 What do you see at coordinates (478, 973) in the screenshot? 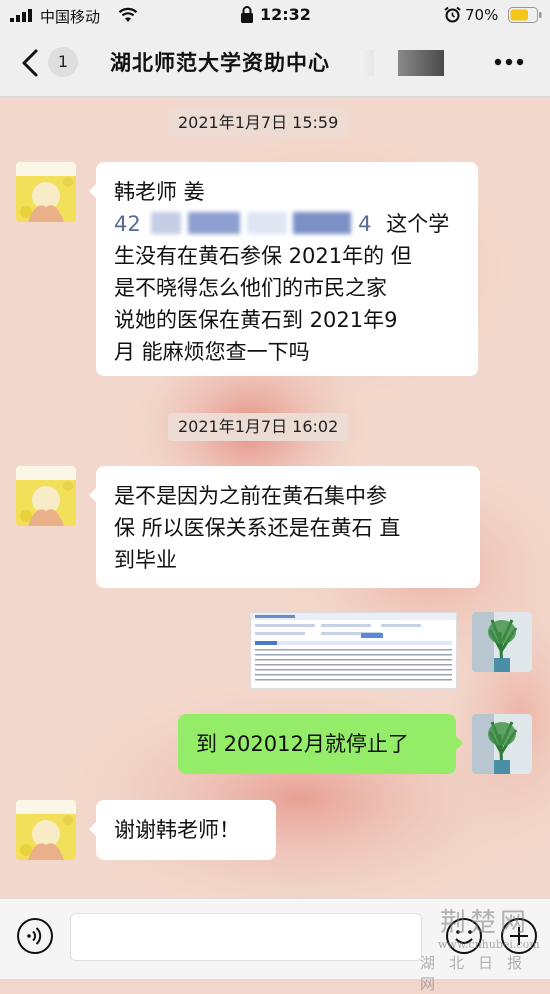
I see `watermark-sub: 湖北日报网` at bounding box center [478, 973].